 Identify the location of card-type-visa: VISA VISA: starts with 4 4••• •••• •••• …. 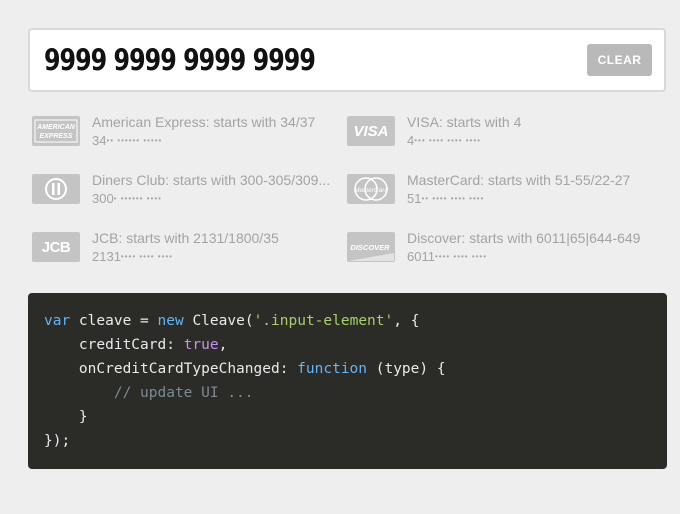
(502, 134).